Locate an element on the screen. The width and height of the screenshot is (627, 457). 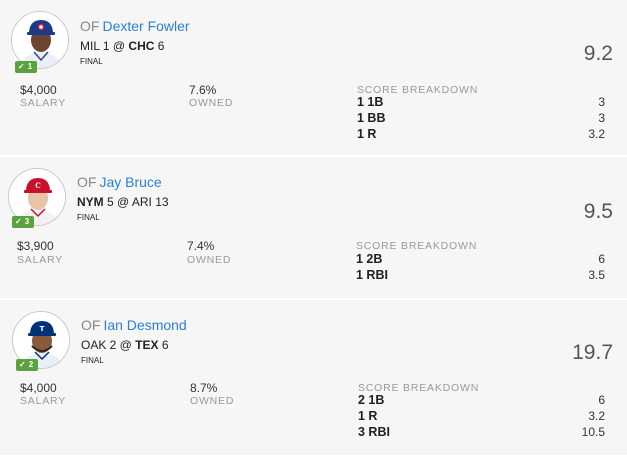
svg-text: T is located at coordinates (42, 329).